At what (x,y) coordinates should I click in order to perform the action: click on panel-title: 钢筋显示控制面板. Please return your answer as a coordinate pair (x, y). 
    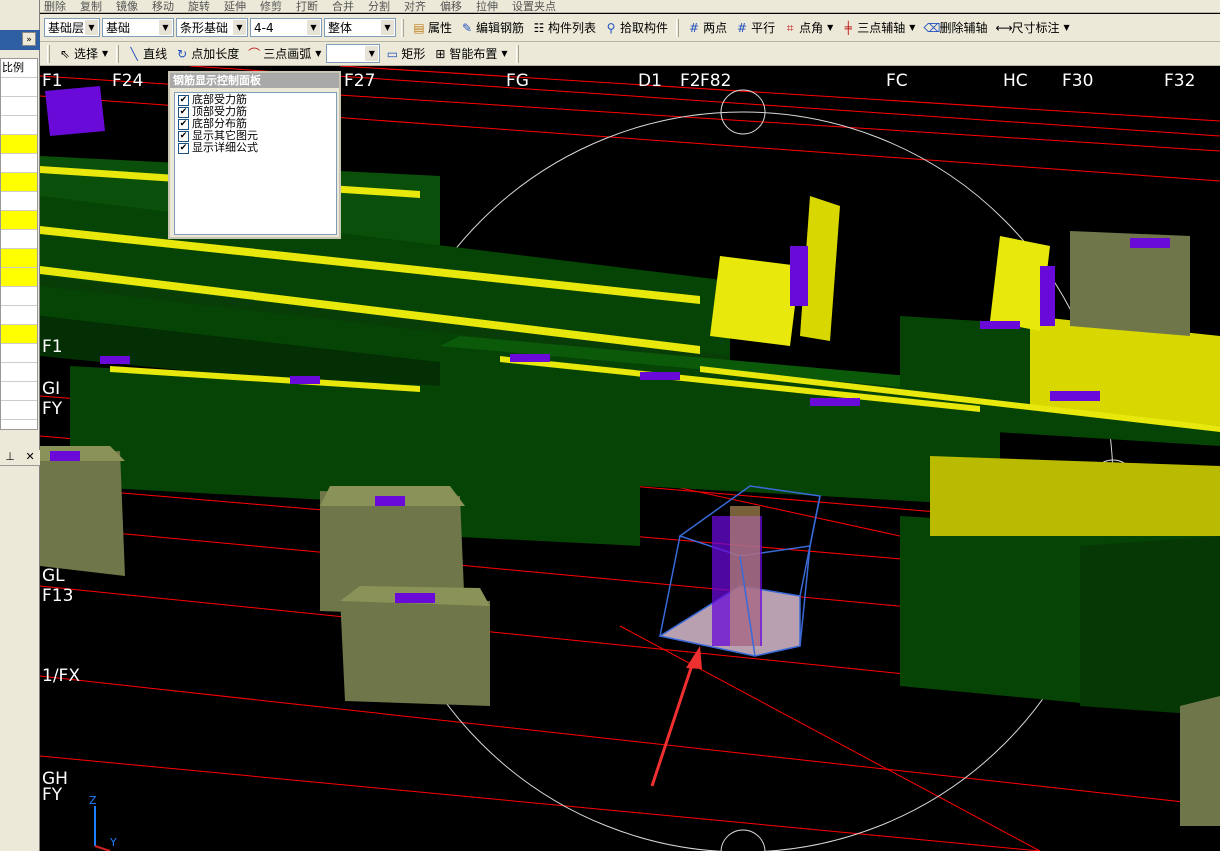
    Looking at the image, I should click on (254, 80).